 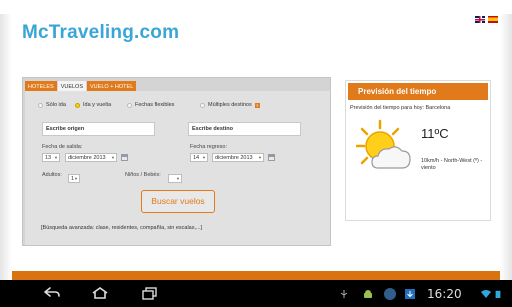 I want to click on return-label: Fecha regreso:, so click(x=208, y=147).